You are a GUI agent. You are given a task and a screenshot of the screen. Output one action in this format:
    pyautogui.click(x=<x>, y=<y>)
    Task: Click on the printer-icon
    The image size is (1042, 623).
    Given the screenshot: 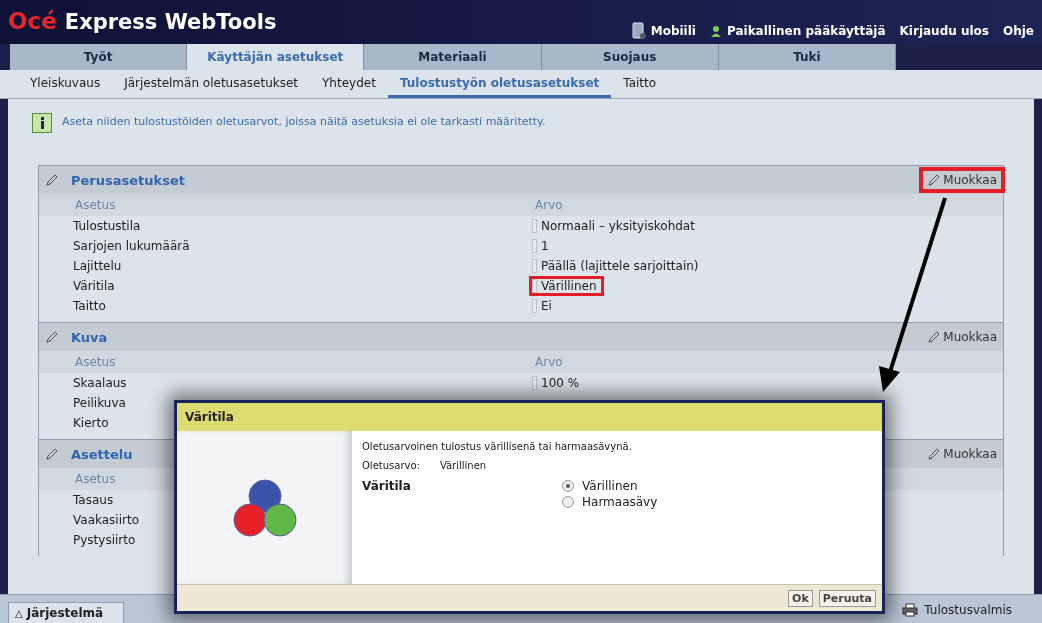 What is the action you would take?
    pyautogui.click(x=910, y=610)
    